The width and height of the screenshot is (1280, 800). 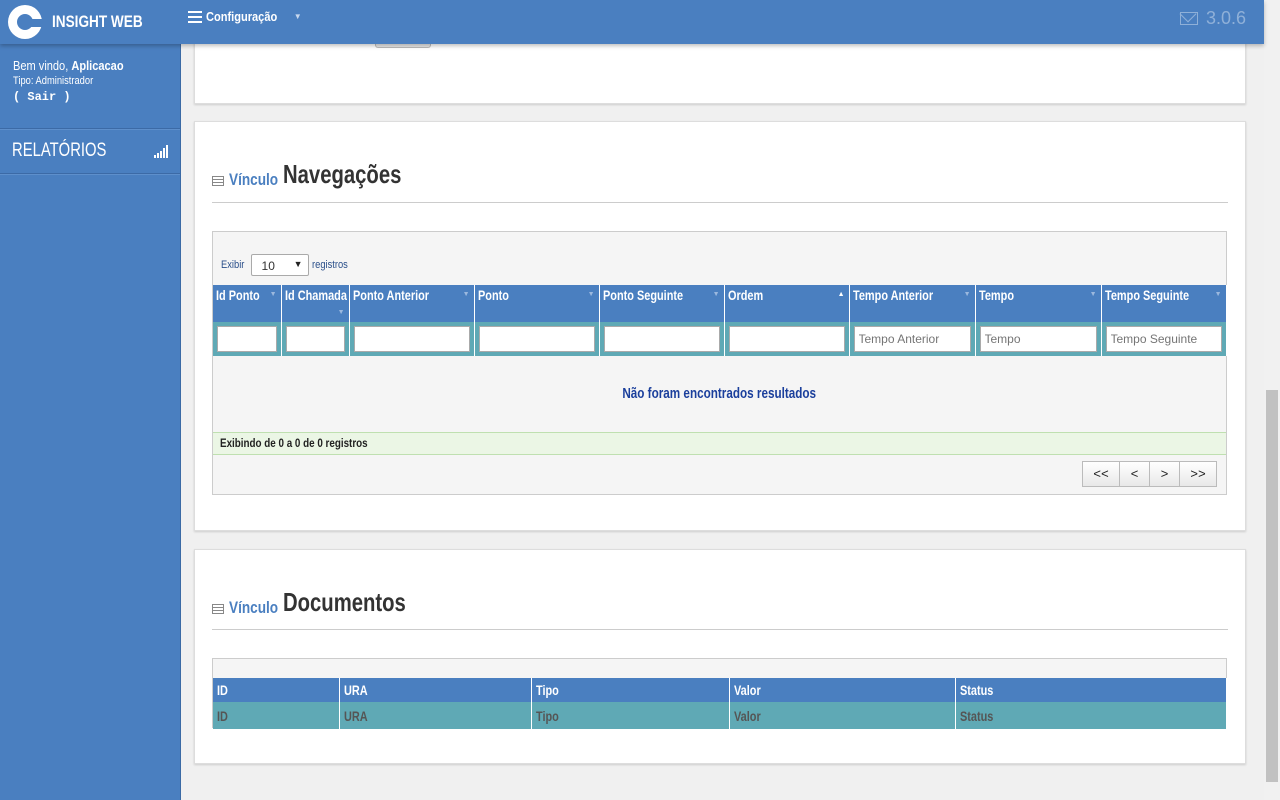 I want to click on length-label-before: Exibir, so click(x=233, y=265).